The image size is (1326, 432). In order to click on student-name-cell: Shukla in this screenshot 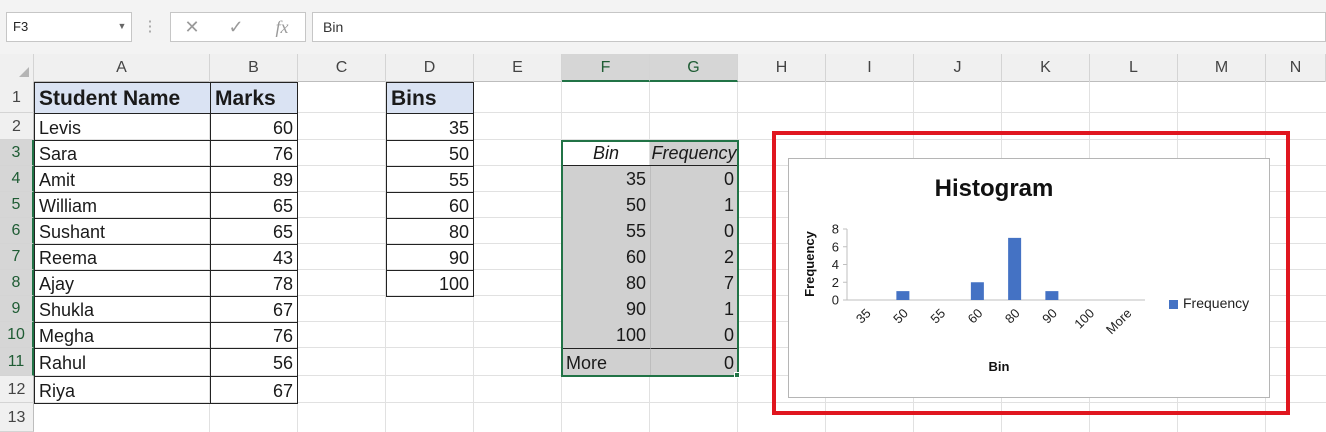, I will do `click(122, 309)`.